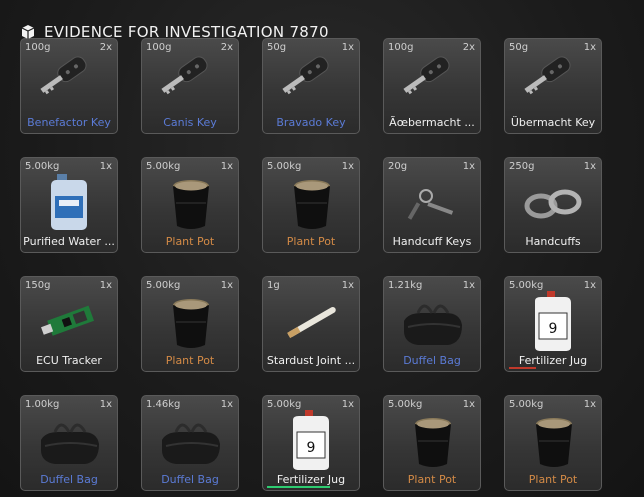 The image size is (644, 497). I want to click on cuffkeys-icon, so click(433, 203).